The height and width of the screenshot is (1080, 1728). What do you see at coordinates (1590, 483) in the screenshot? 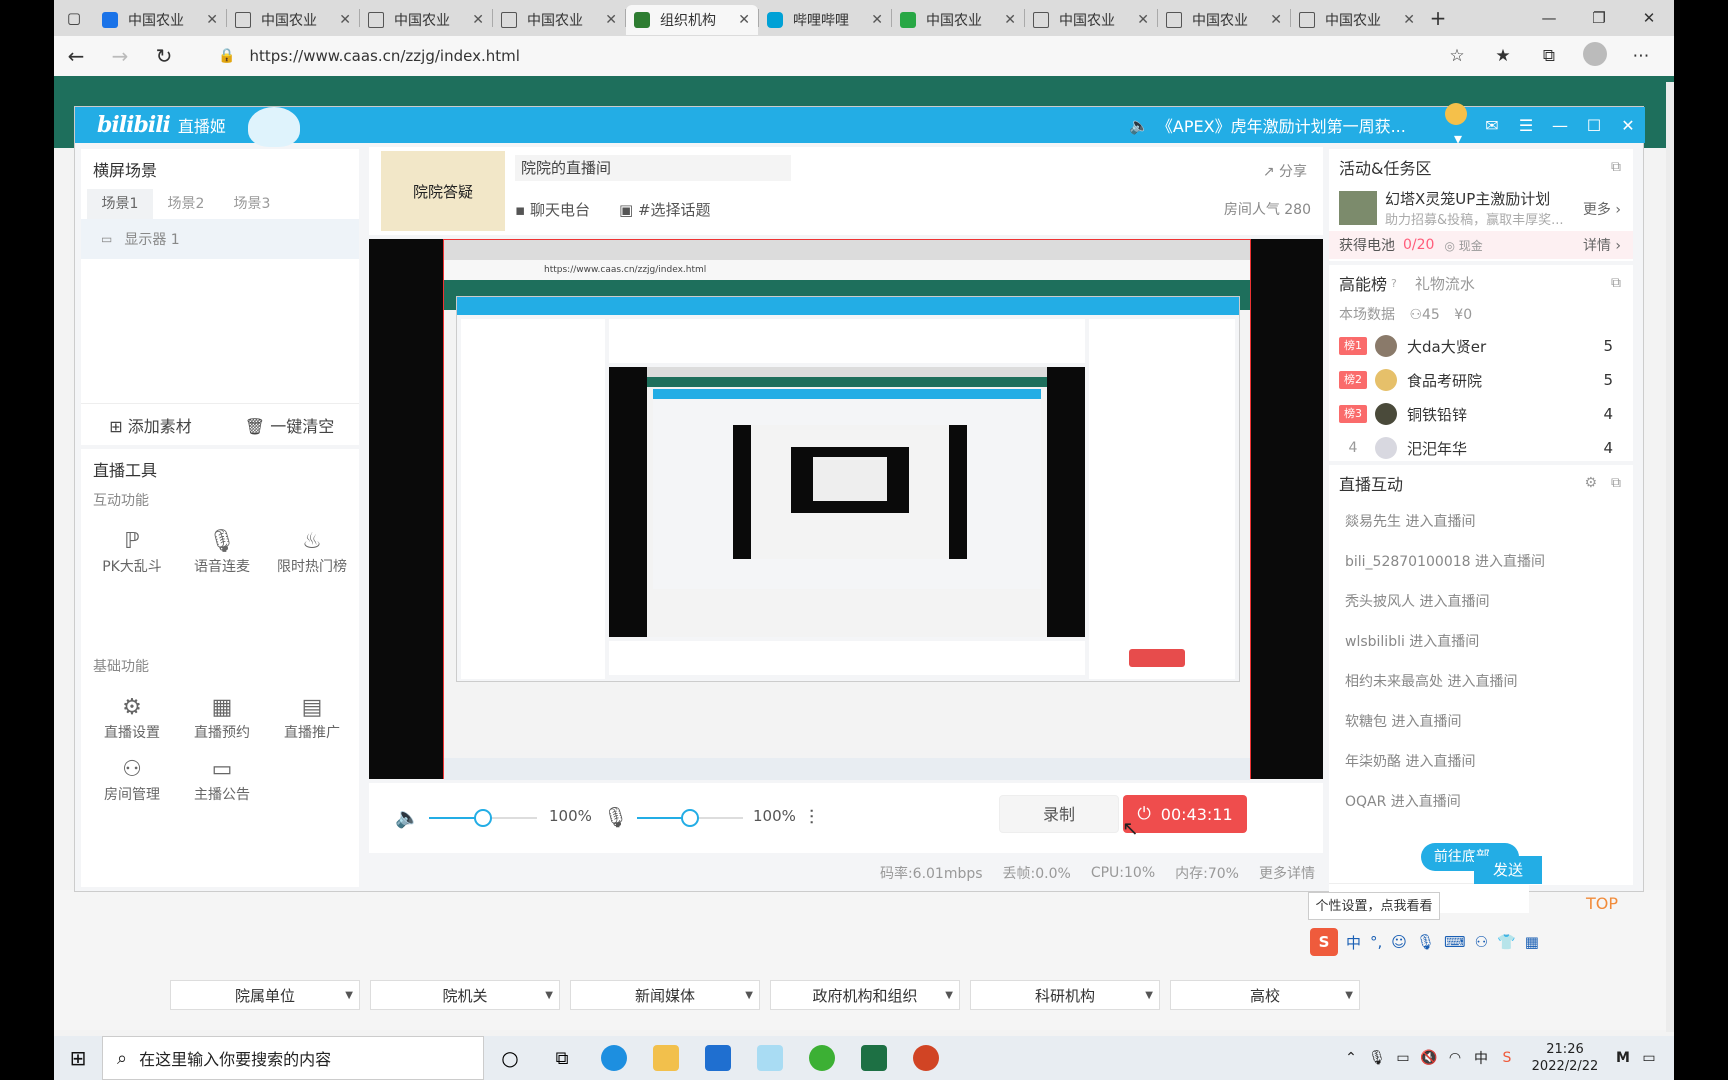
I see `interact-settings-icon: ⚙` at bounding box center [1590, 483].